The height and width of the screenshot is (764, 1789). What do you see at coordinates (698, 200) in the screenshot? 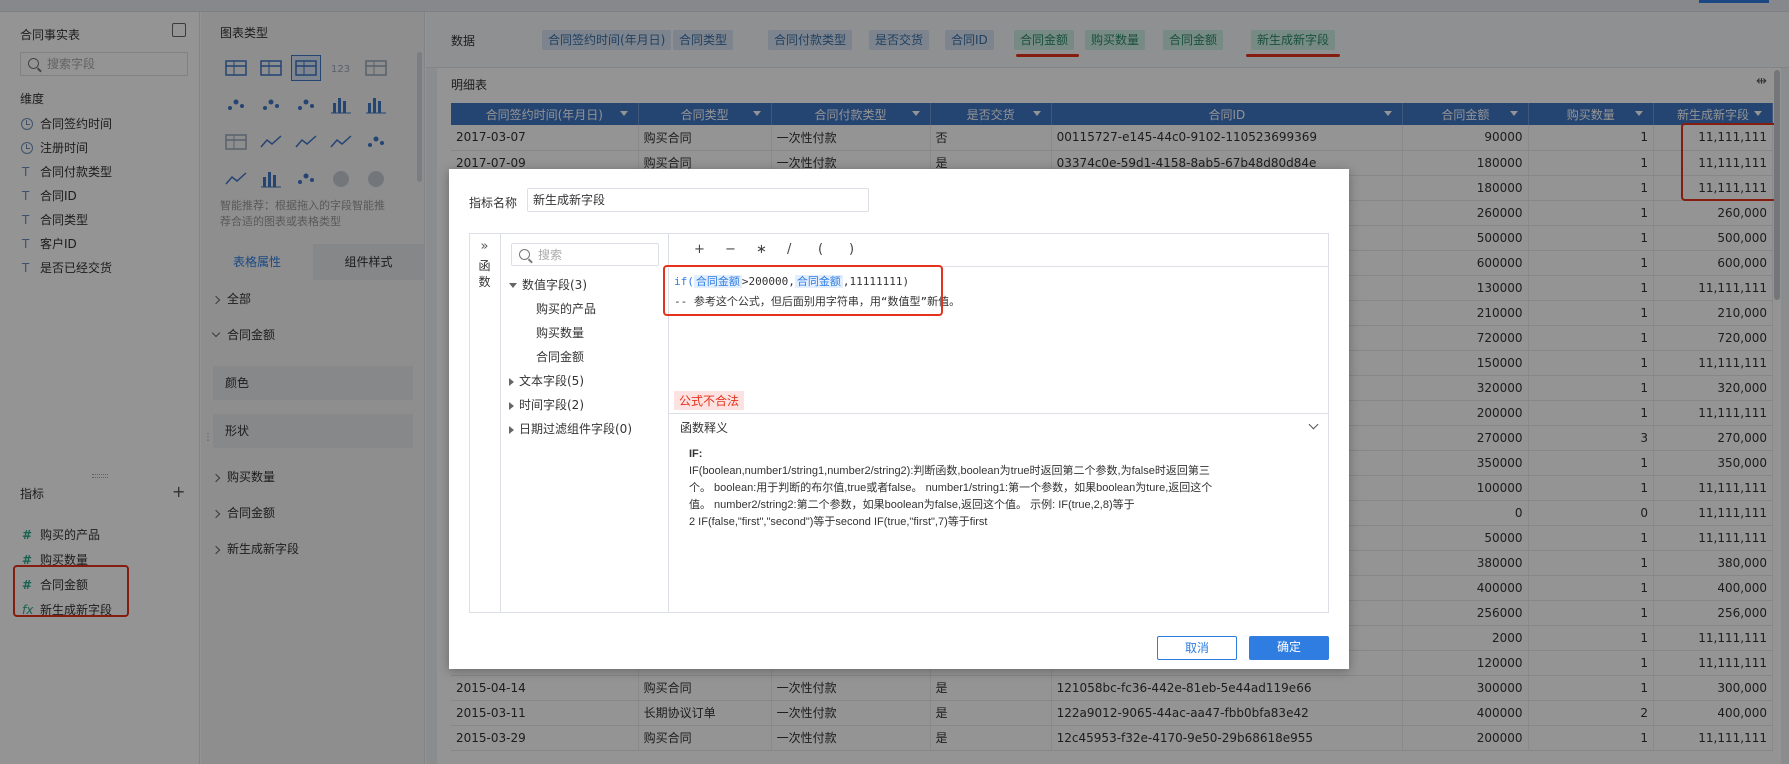
I see `metric-name-input: 新生成新字段` at bounding box center [698, 200].